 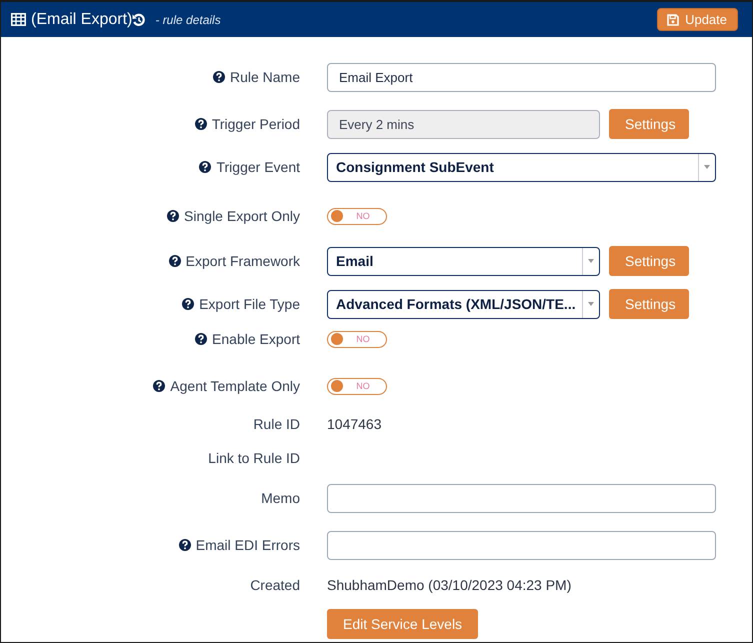 I want to click on field-label: Trigger Event, so click(x=258, y=167).